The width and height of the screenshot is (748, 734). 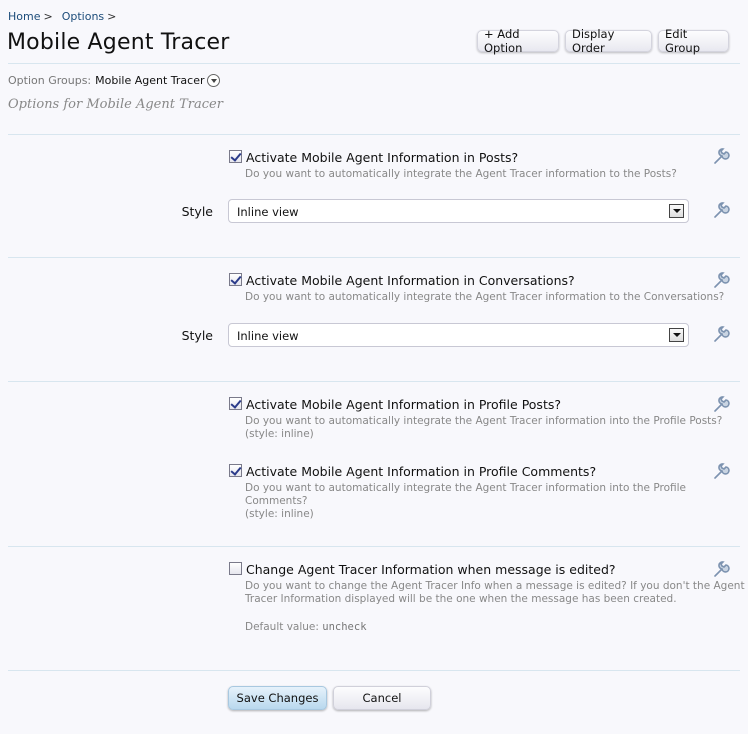 I want to click on edited-message-checkbox, so click(x=235, y=568).